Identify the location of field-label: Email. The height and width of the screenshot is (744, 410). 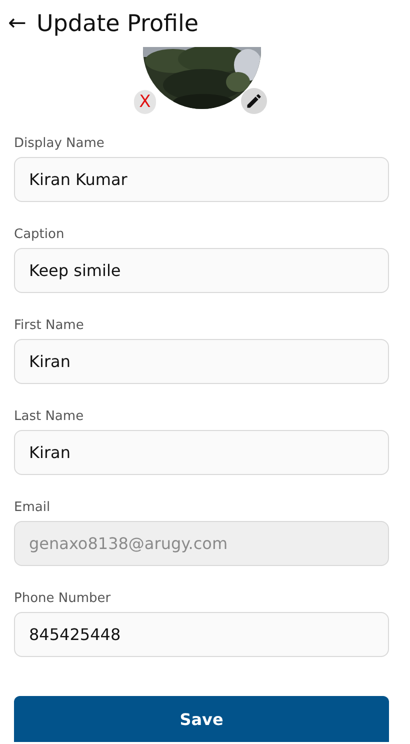
(33, 508).